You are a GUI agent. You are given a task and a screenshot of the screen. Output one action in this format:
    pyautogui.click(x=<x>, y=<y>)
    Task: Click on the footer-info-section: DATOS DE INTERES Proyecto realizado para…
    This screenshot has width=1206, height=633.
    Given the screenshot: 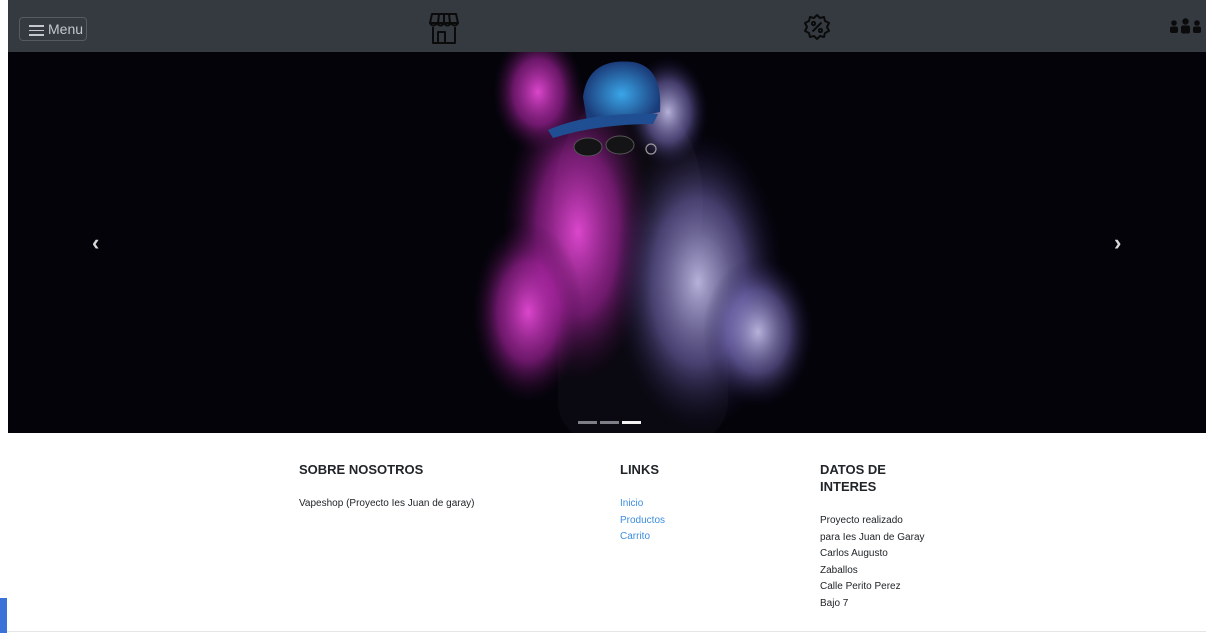 What is the action you would take?
    pyautogui.click(x=875, y=536)
    